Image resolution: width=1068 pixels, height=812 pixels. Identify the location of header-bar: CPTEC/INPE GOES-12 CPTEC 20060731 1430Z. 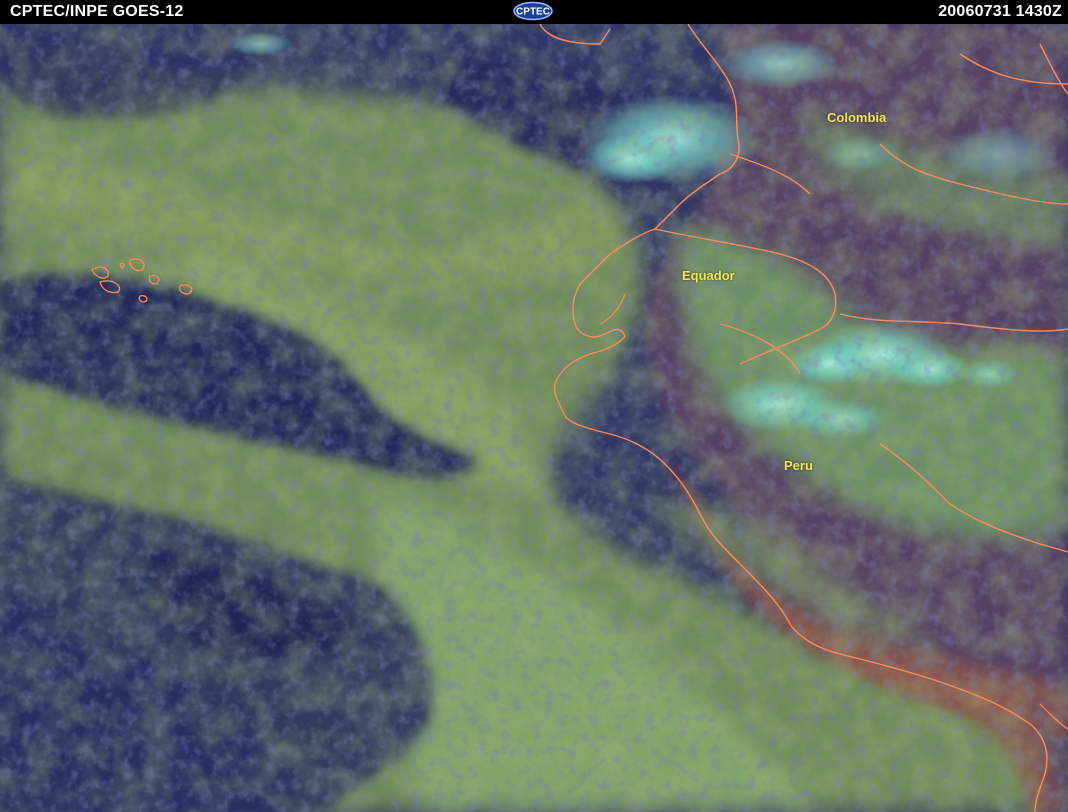
(534, 12).